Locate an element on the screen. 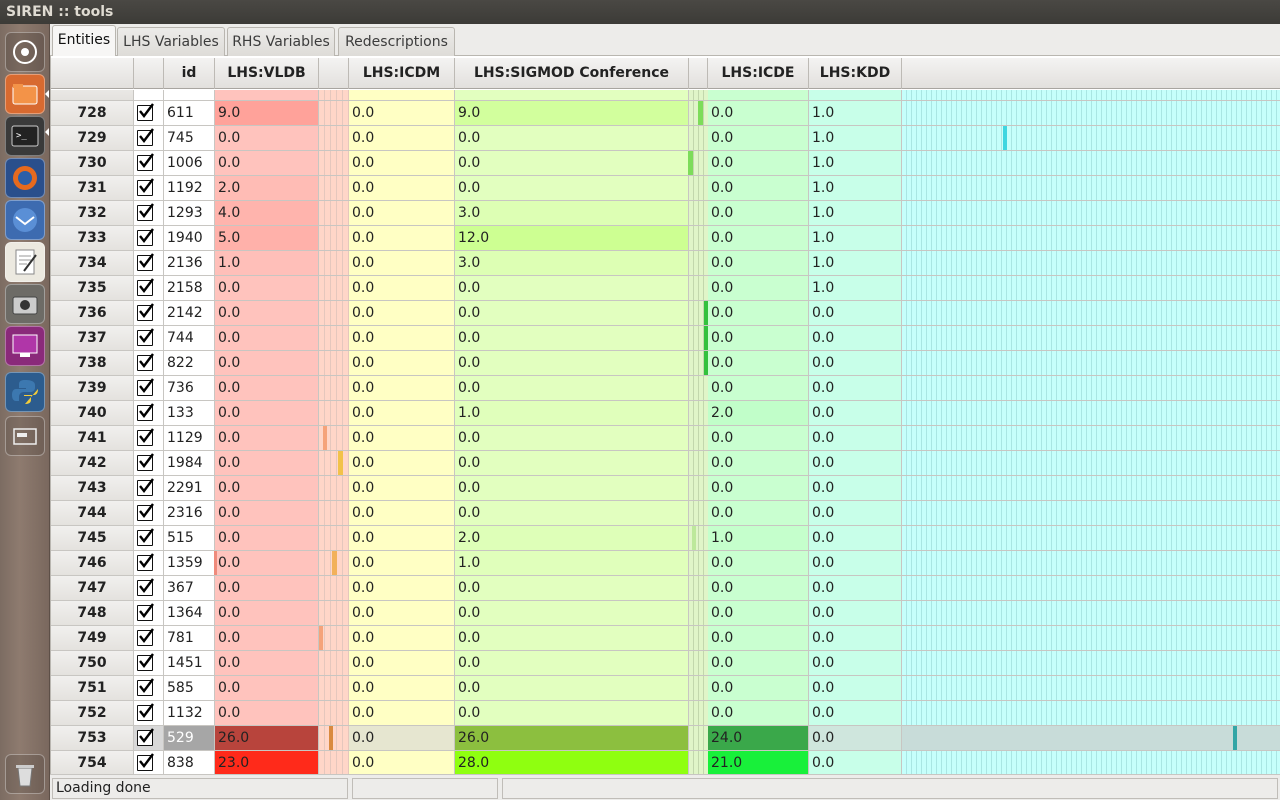 This screenshot has height=800, width=1280. table-row-partial is located at coordinates (665, 95).